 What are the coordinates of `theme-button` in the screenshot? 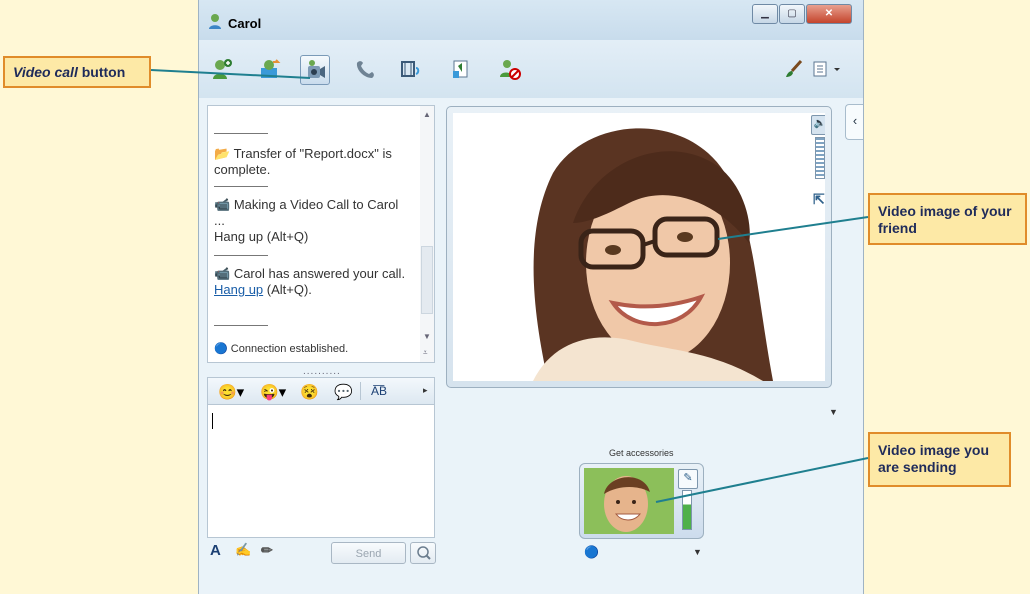 It's located at (794, 70).